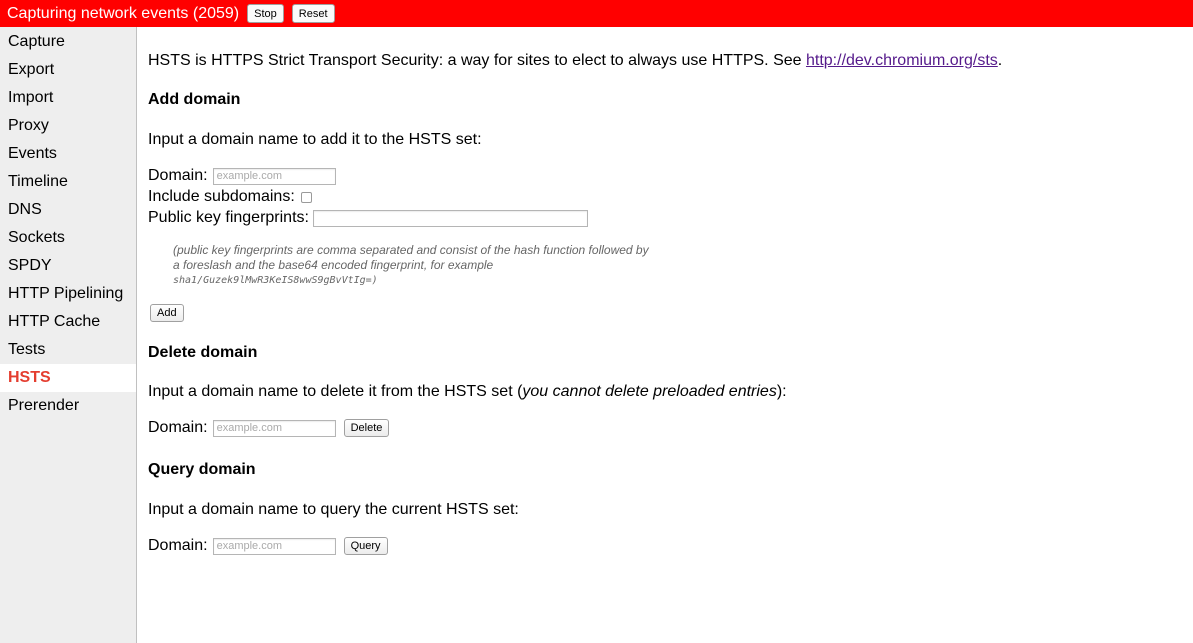 This screenshot has height=643, width=1193. Describe the element at coordinates (781, 391) in the screenshot. I see `delete-instructions-post: ):` at that location.